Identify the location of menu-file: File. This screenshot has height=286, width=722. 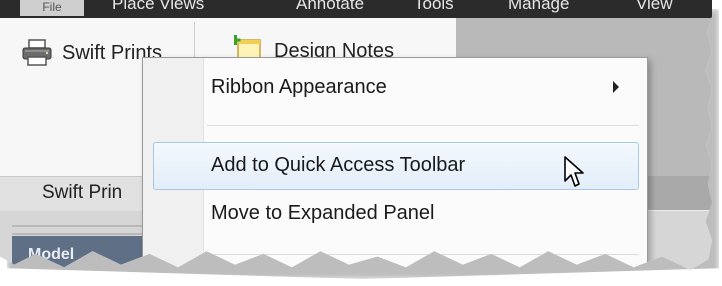
(52, 8).